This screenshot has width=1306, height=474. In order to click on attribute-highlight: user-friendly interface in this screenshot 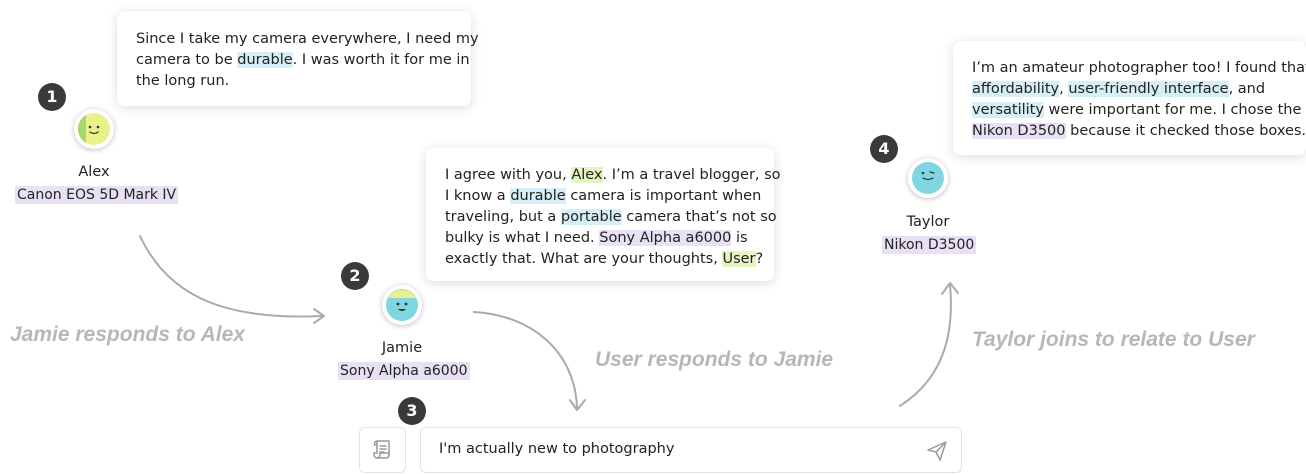, I will do `click(1148, 89)`.